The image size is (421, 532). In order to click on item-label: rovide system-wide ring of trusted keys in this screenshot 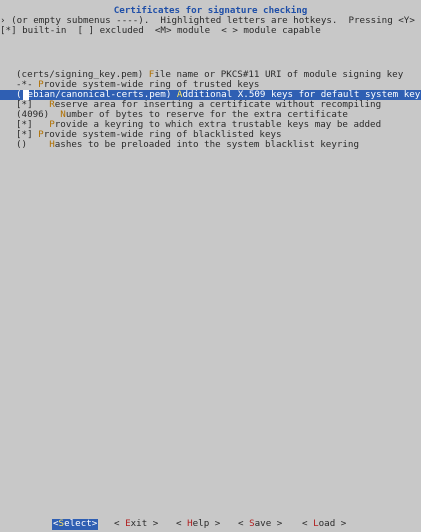, I will do `click(151, 85)`.